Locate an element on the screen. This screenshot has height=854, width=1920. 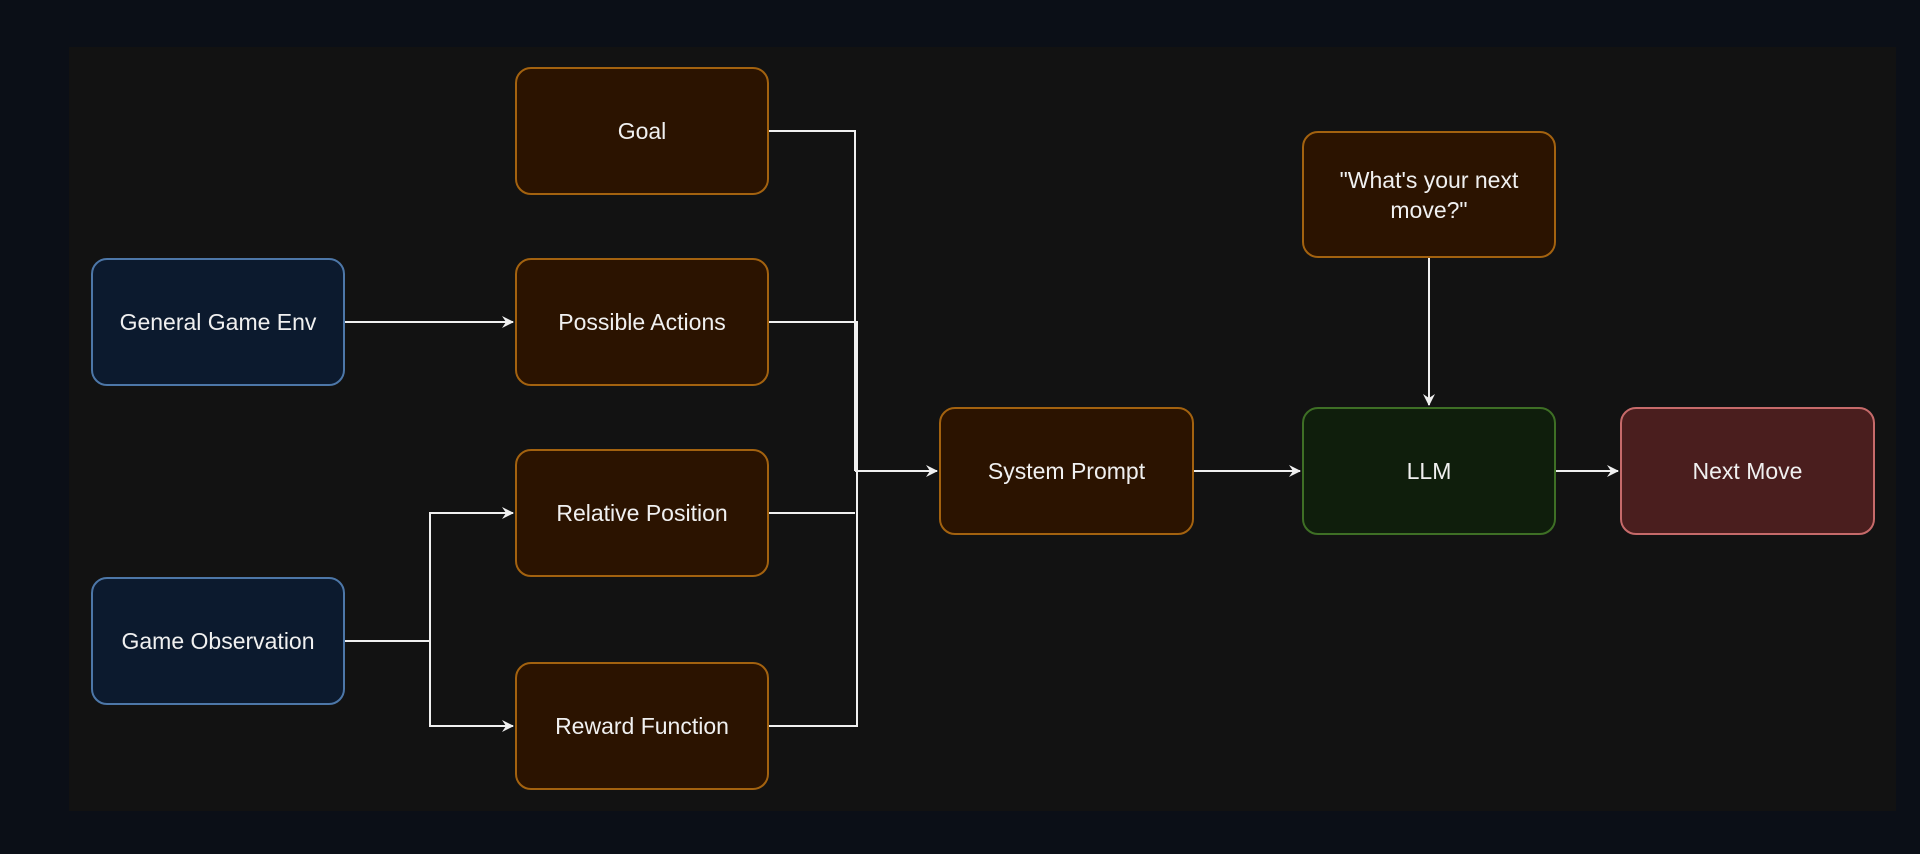
edge-goal-to-prompt is located at coordinates (812, 300).